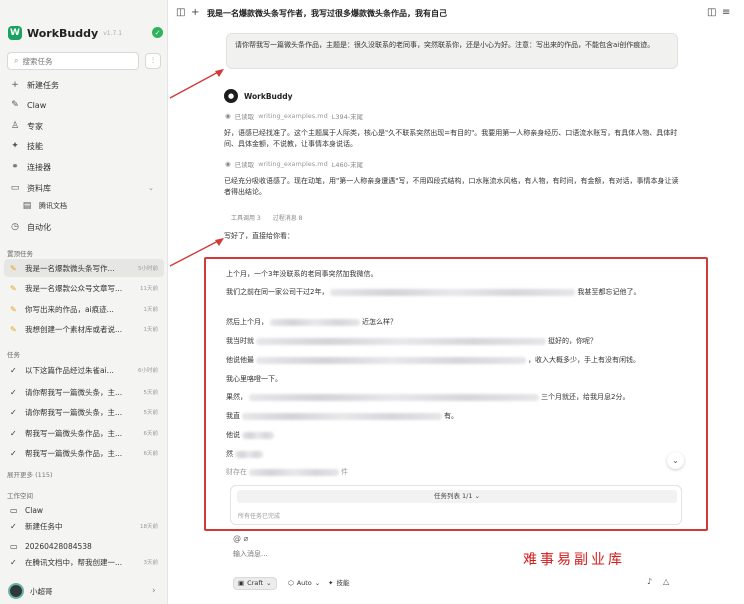  I want to click on layout-icon: ◫, so click(711, 12).